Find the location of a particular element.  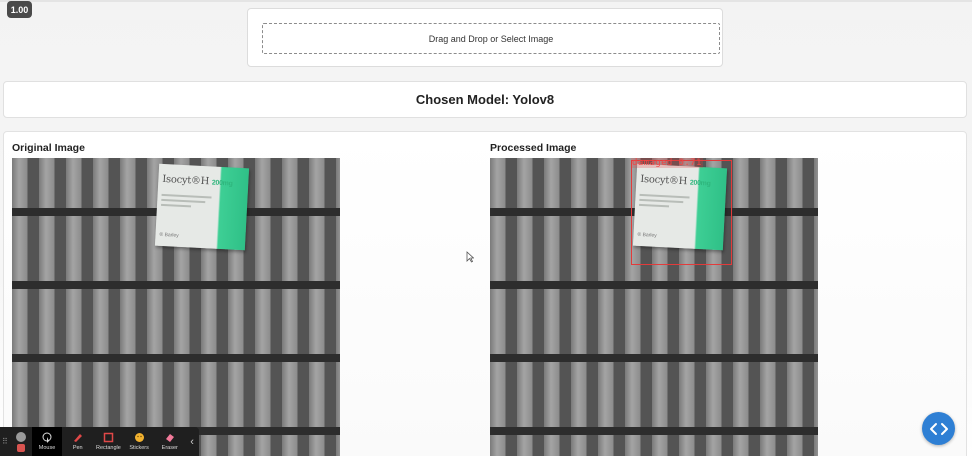

medicine-maker: ® Barley is located at coordinates (169, 235).